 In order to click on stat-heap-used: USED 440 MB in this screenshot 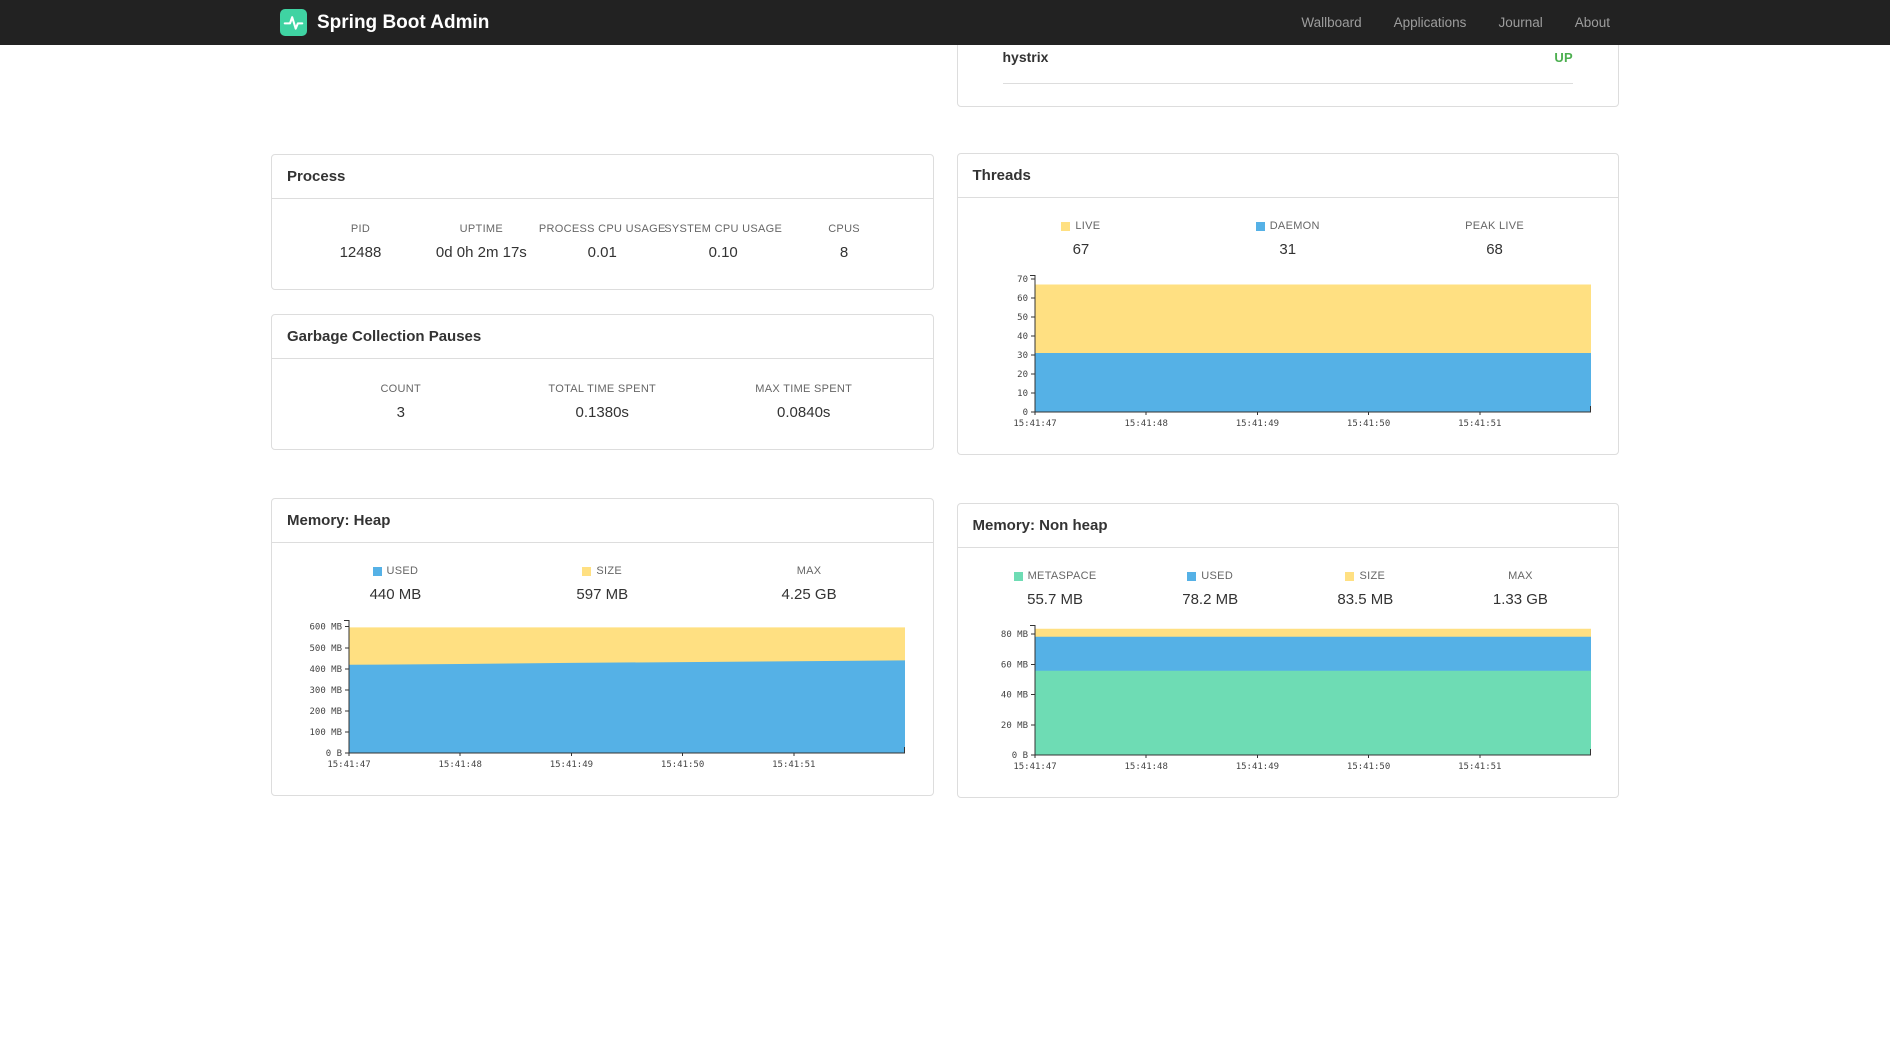, I will do `click(395, 584)`.